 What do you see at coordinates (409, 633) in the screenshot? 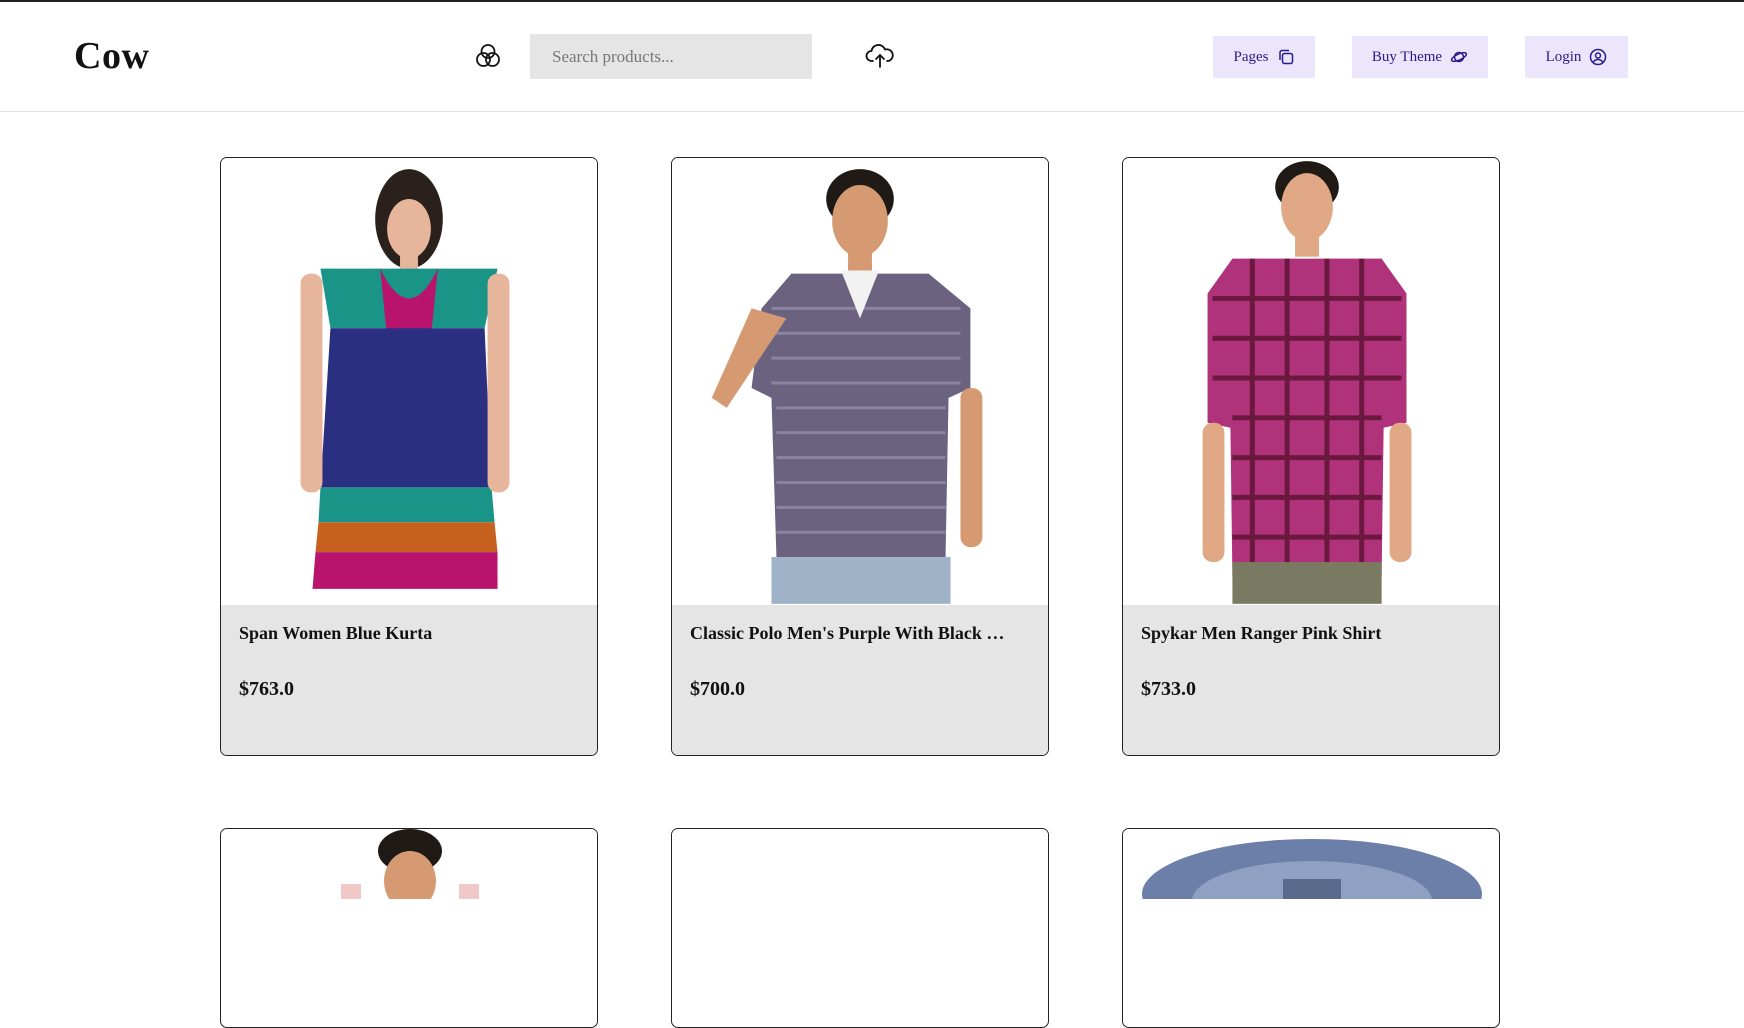
I see `product-name: Span Women Blue Kurta` at bounding box center [409, 633].